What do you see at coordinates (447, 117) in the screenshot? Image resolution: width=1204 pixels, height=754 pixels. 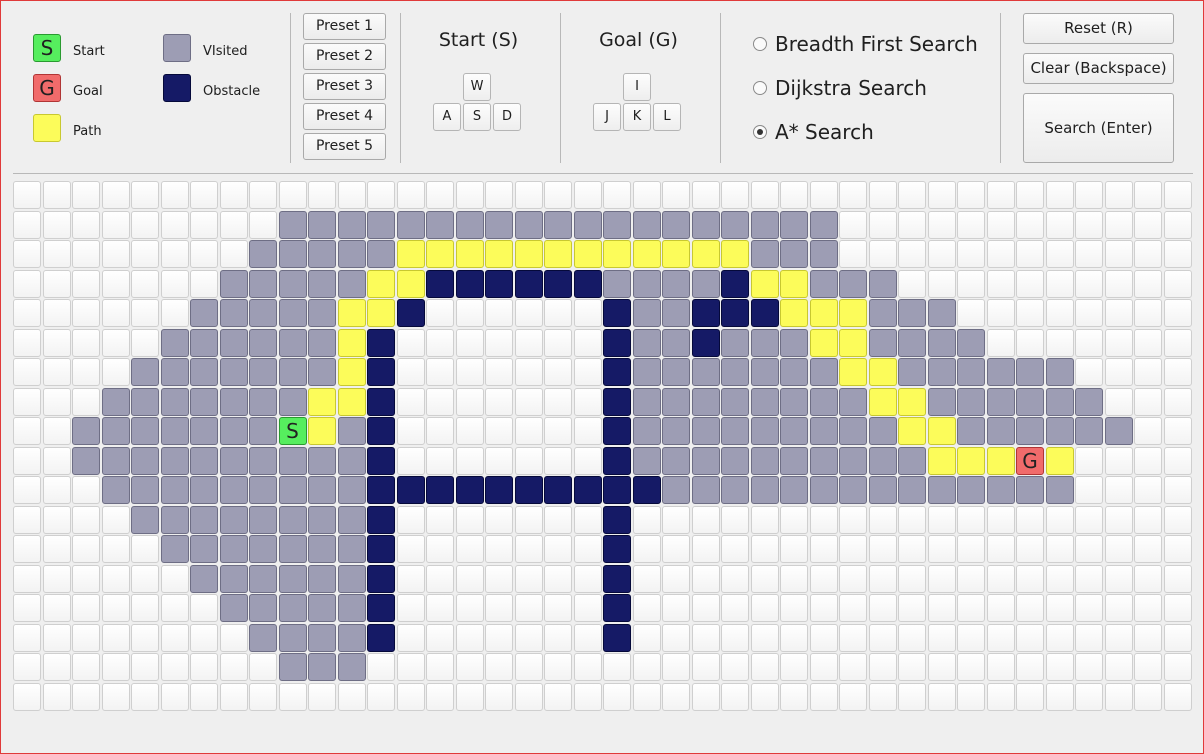 I see `start-key-a: A` at bounding box center [447, 117].